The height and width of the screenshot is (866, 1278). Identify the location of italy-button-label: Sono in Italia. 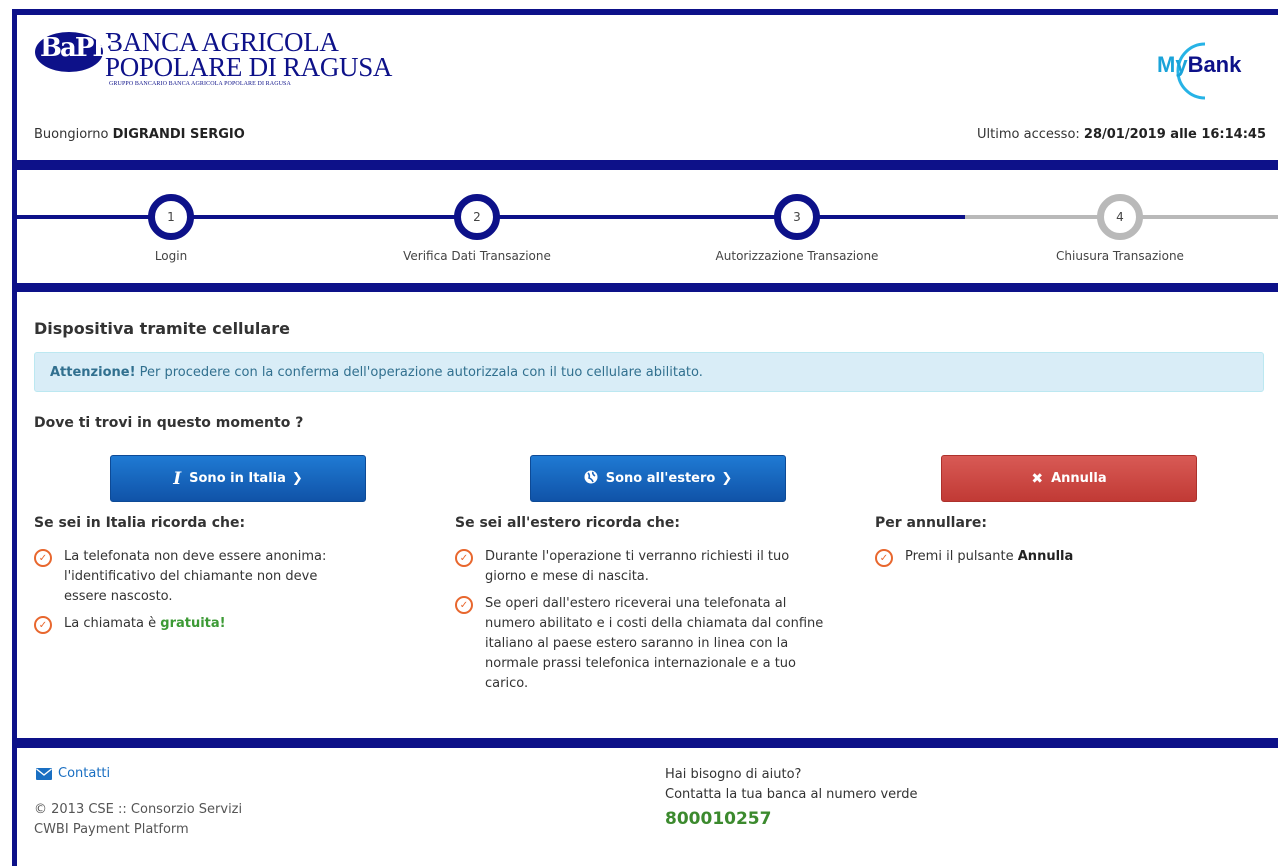
(237, 478).